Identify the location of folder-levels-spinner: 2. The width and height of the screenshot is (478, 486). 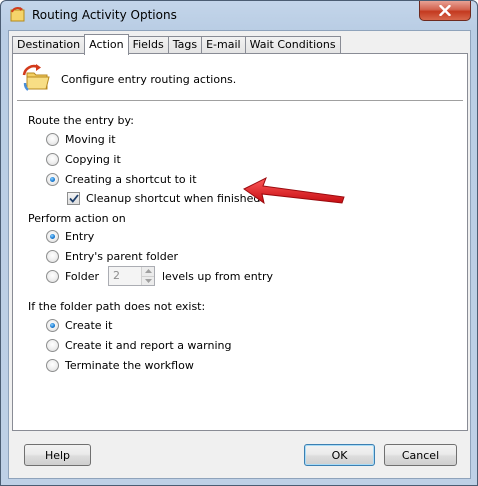
(131, 276).